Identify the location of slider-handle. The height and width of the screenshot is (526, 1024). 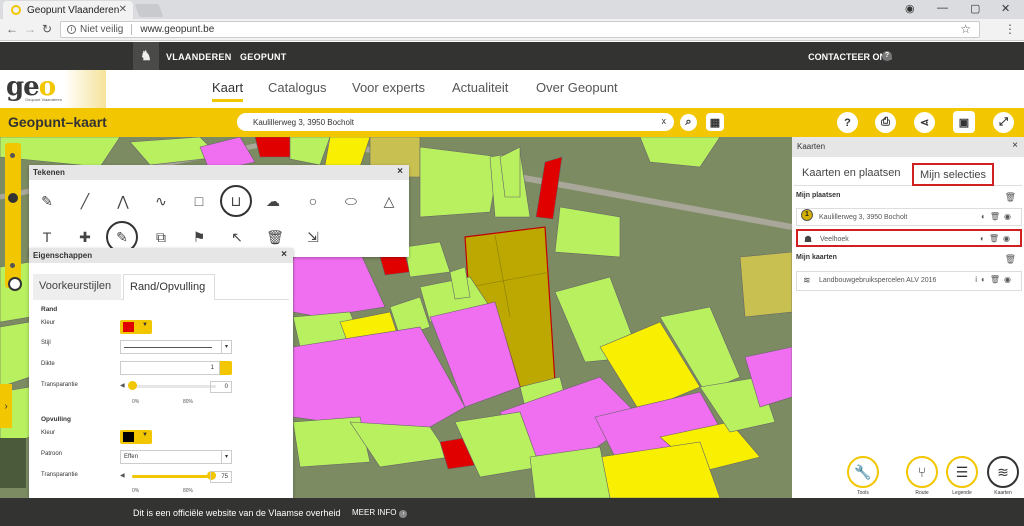
(132, 385).